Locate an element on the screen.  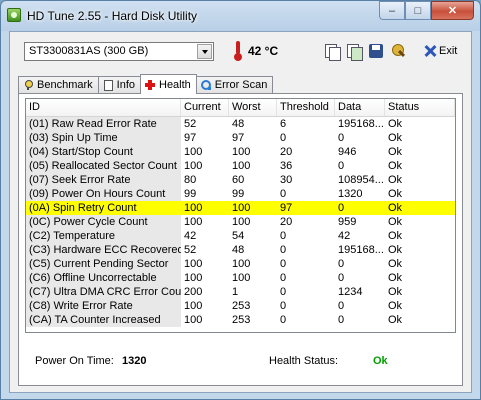
tab-health-label: Health is located at coordinates (175, 84).